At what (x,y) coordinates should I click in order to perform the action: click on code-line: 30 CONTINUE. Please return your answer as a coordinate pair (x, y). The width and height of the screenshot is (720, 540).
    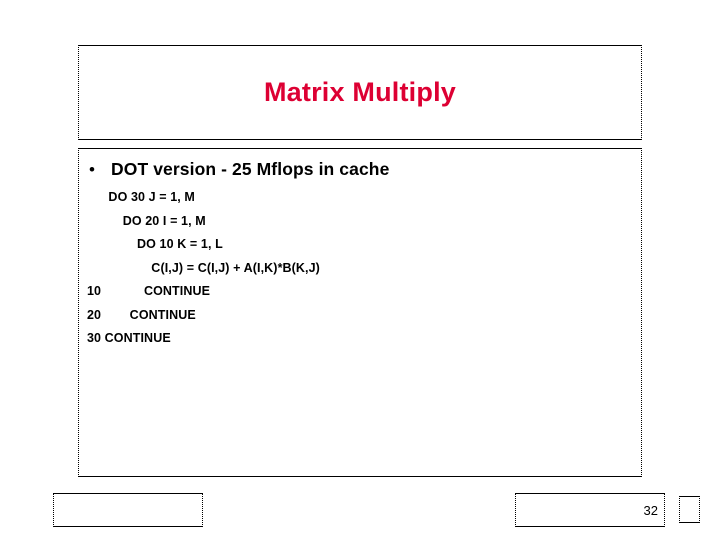
    Looking at the image, I should click on (129, 338).